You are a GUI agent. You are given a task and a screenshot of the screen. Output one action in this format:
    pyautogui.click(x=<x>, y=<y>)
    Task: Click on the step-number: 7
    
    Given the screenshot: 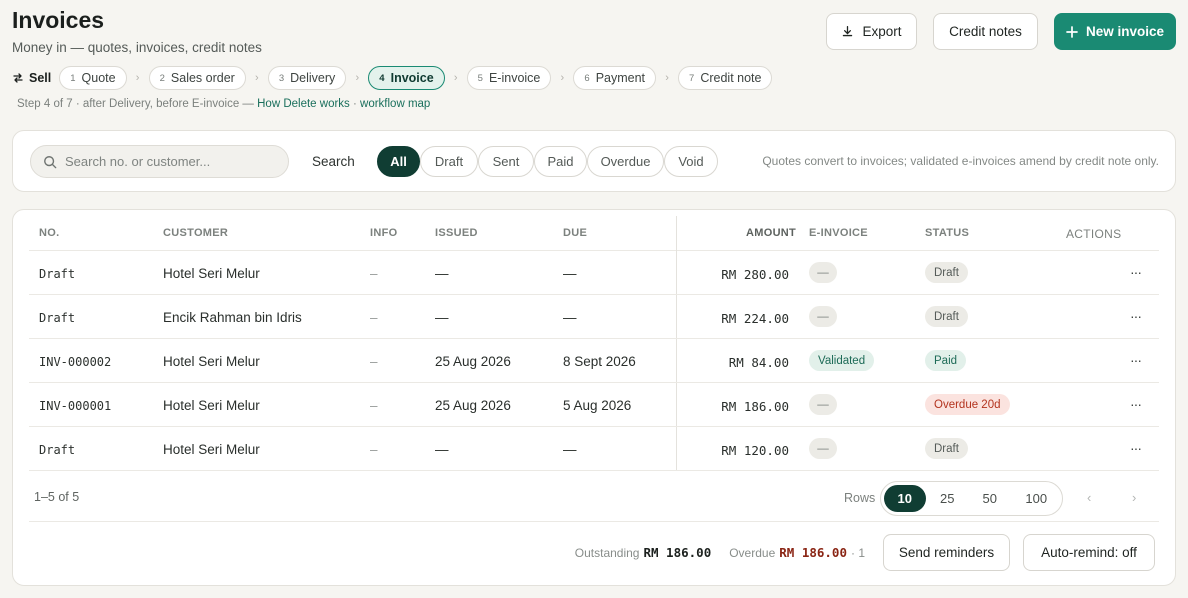 What is the action you would take?
    pyautogui.click(x=692, y=78)
    